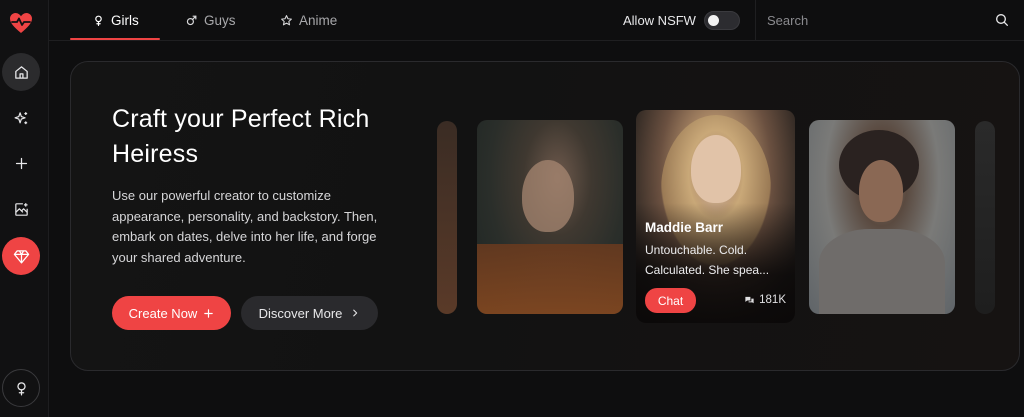 This screenshot has height=417, width=1024. I want to click on sidebar-item-home, so click(21, 72).